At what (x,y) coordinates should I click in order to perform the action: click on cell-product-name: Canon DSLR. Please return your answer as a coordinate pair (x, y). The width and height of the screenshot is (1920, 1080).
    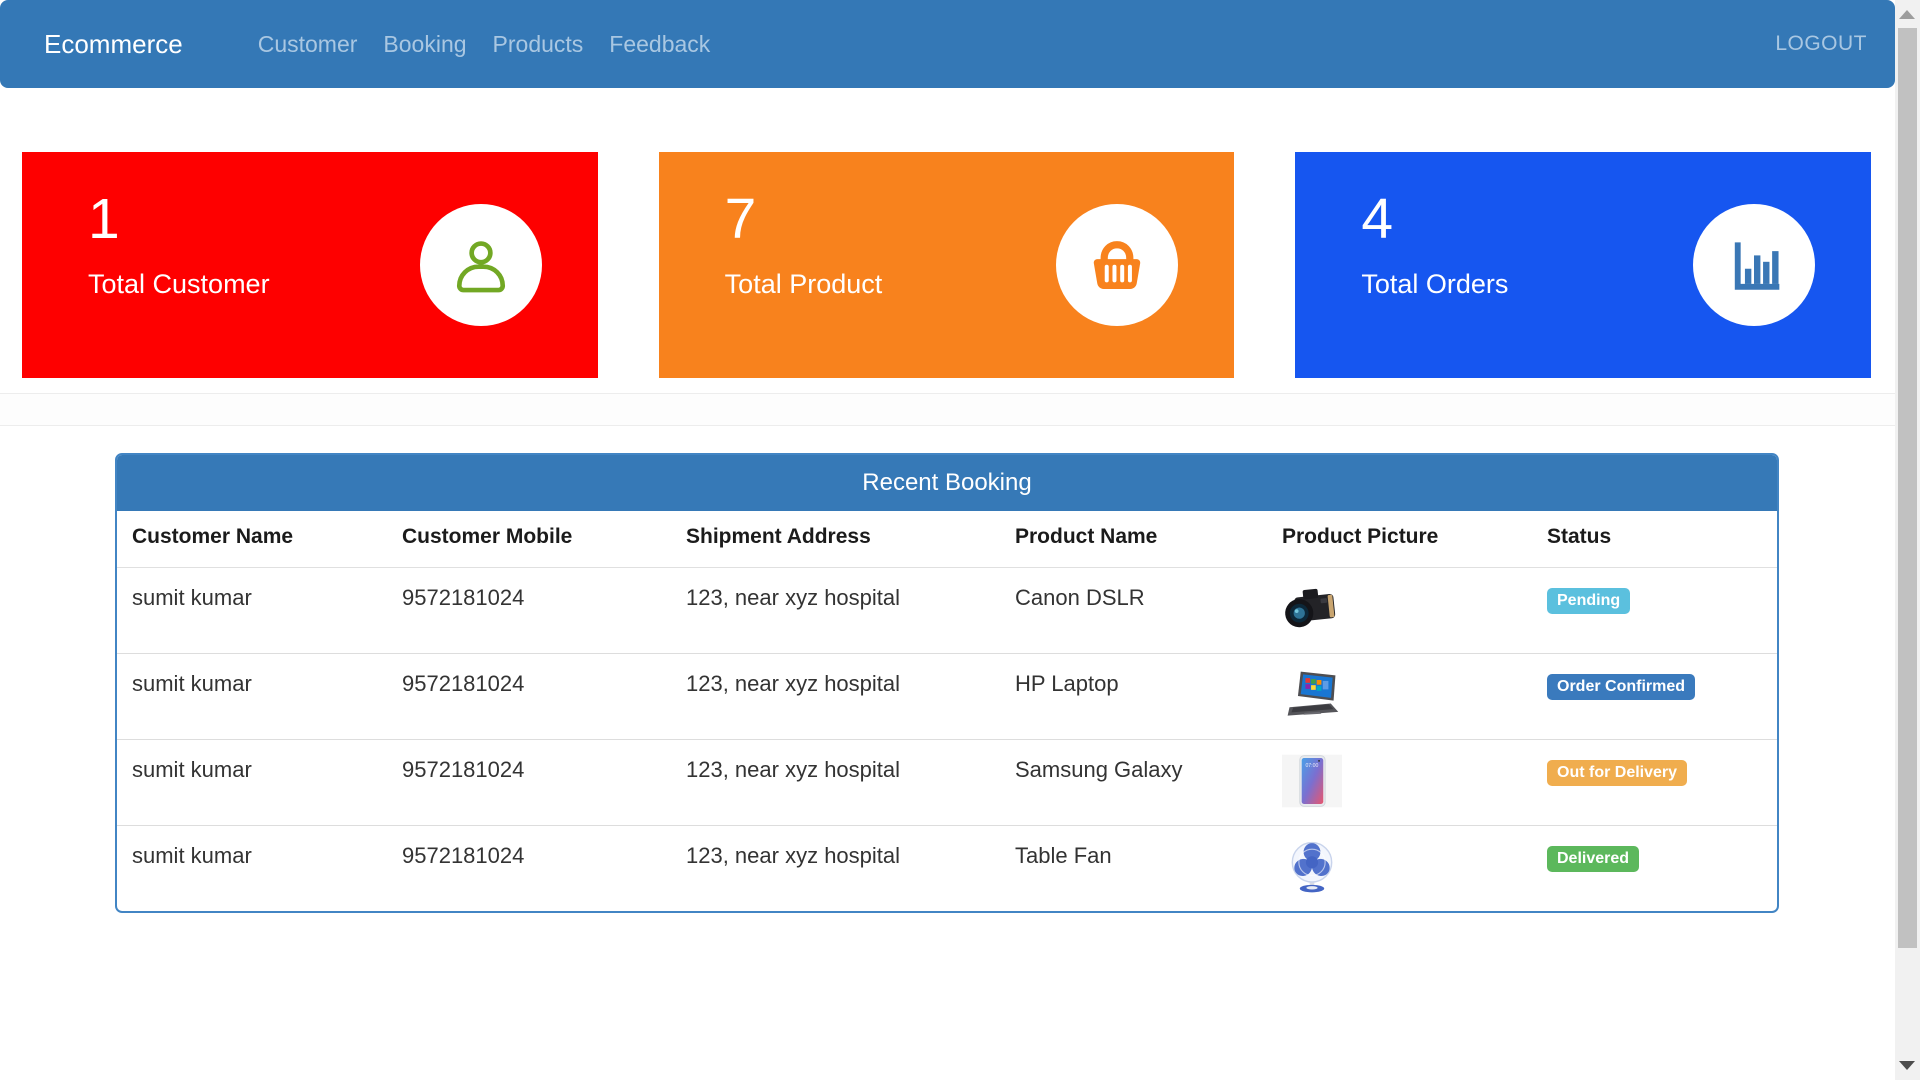
    Looking at the image, I should click on (1080, 597).